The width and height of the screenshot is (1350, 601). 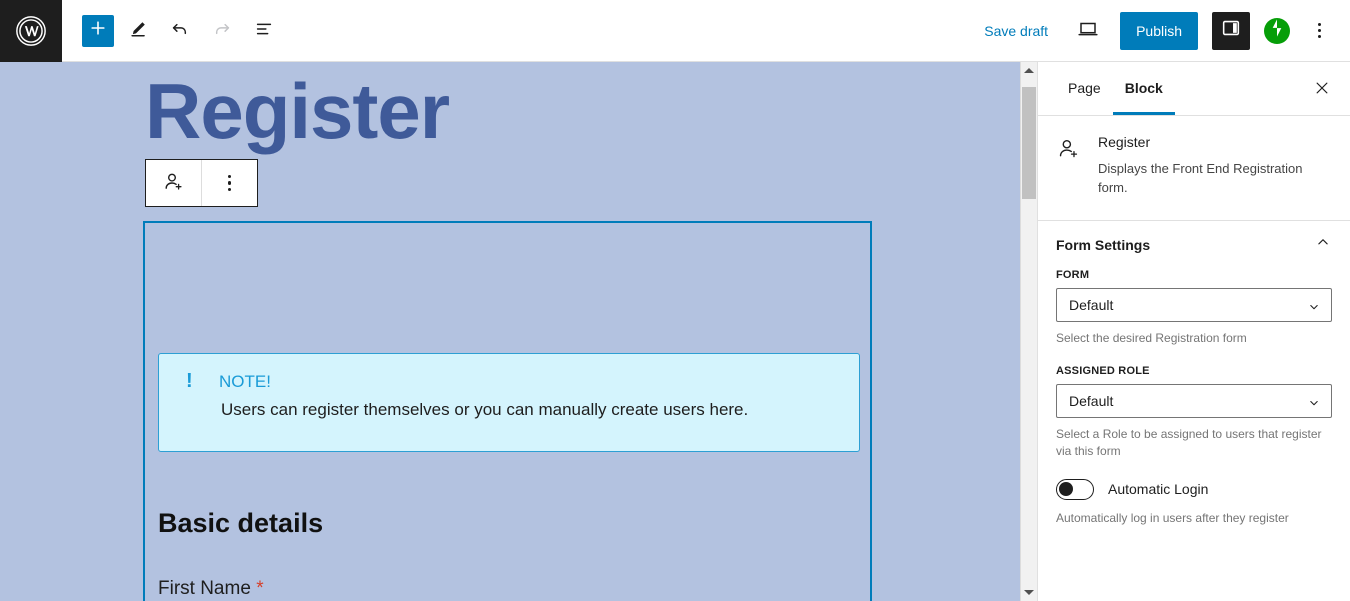 What do you see at coordinates (1151, 337) in the screenshot?
I see `form-select-help: Select the desired Registration form` at bounding box center [1151, 337].